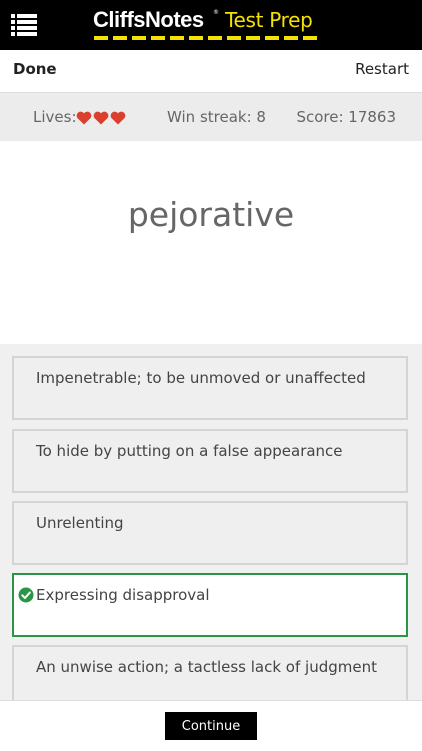 Image resolution: width=422 pixels, height=751 pixels. I want to click on cliffsnotes-logo: CliffsNotes ® Test Prep, so click(213, 25).